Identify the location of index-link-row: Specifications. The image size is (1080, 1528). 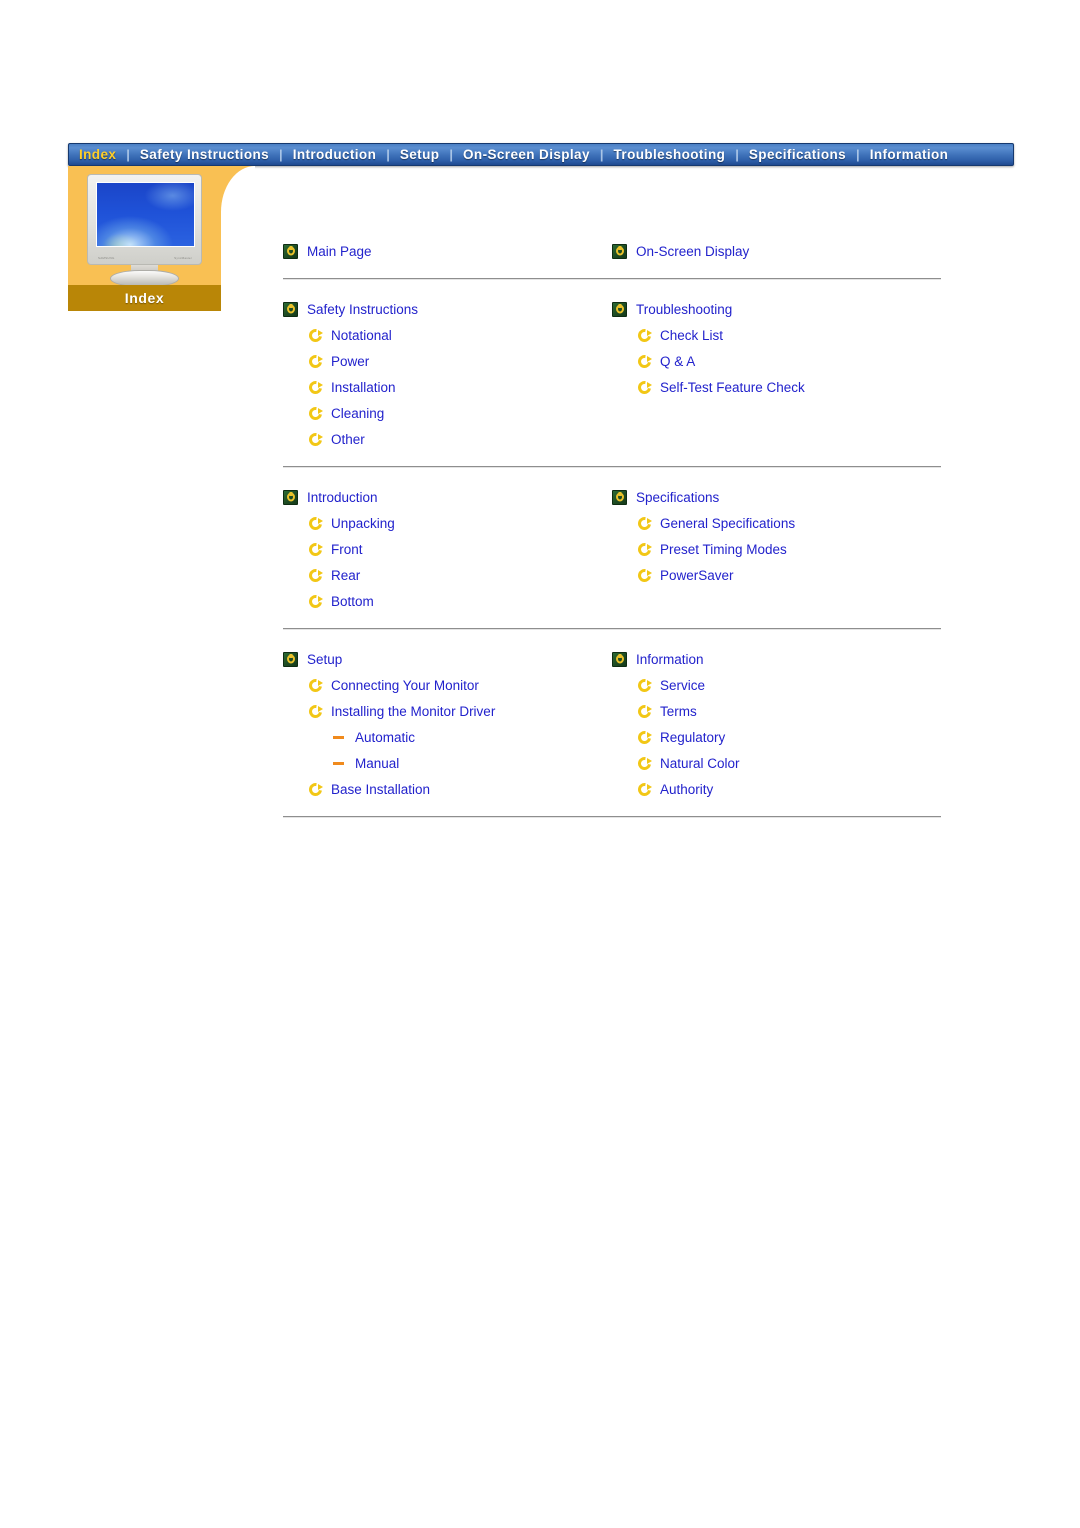
(776, 497).